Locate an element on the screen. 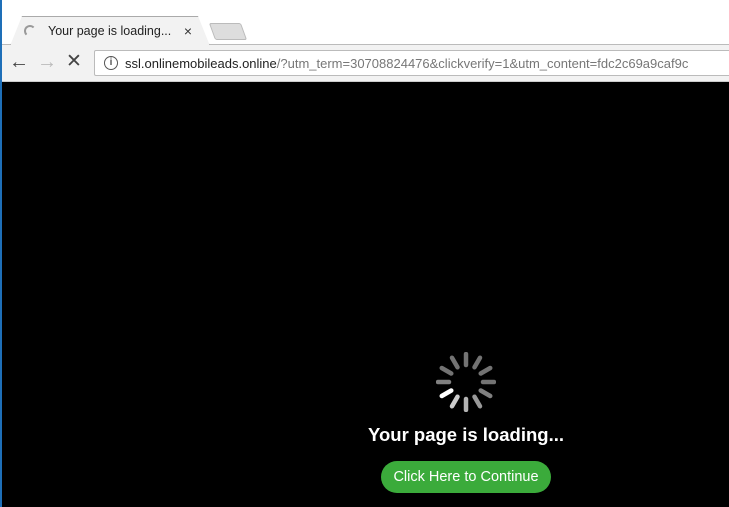 The height and width of the screenshot is (507, 729). tab-content: Your page is loading... × is located at coordinates (107, 31).